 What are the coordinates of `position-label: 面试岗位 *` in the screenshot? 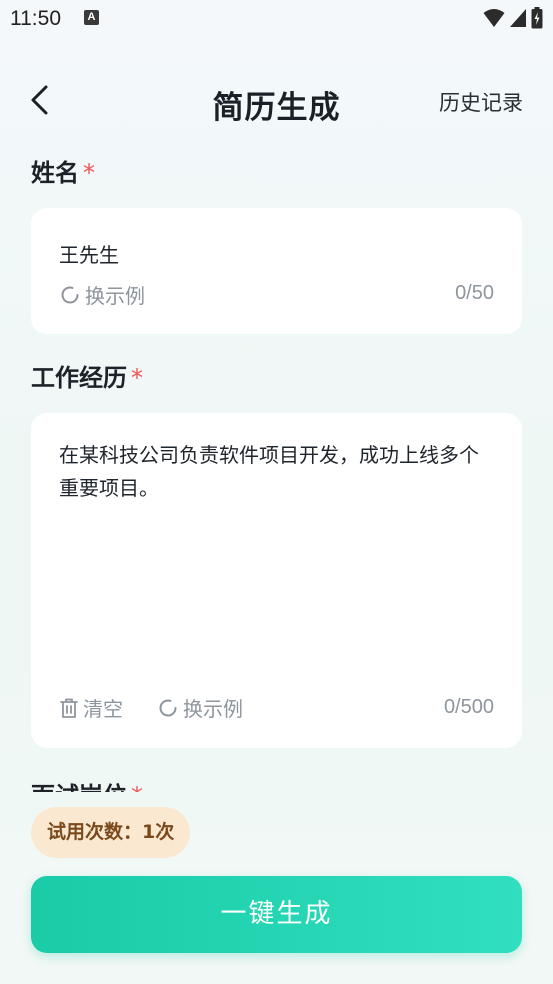 It's located at (87, 784).